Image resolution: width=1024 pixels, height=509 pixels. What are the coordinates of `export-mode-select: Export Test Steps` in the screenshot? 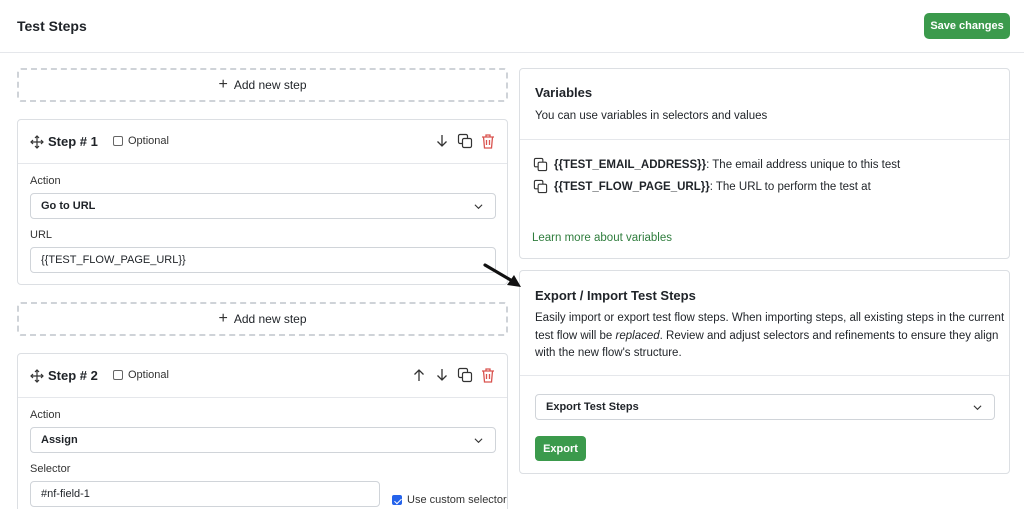 It's located at (765, 407).